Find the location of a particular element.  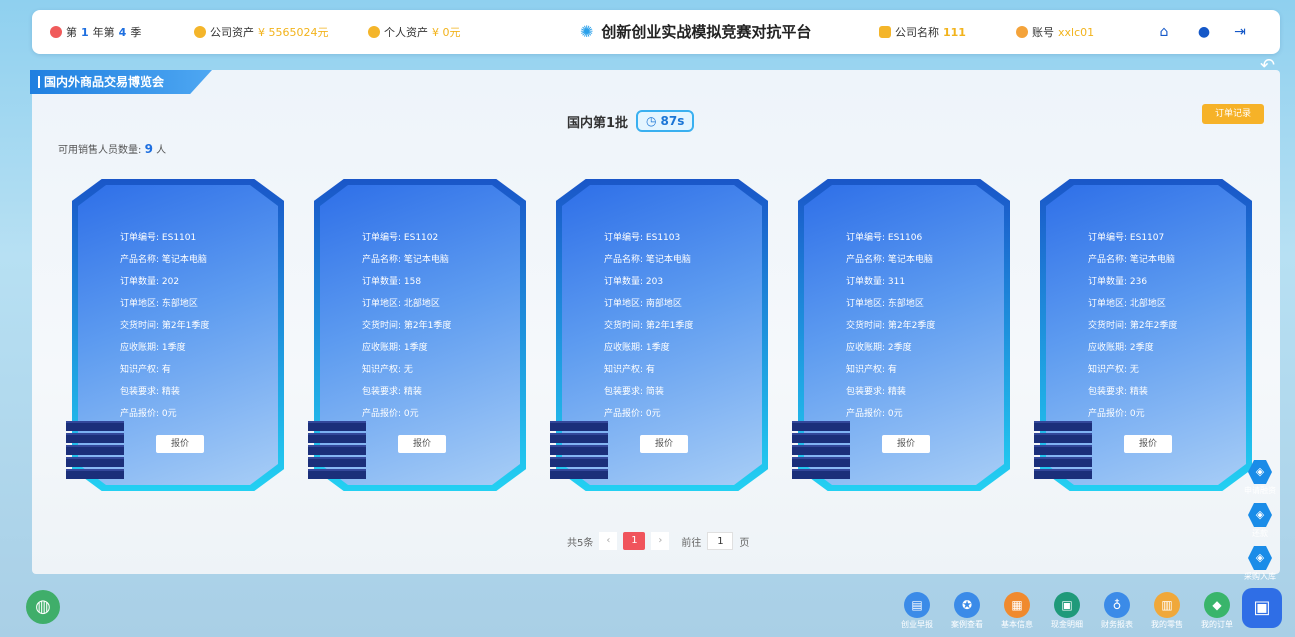

globe-icon: ◍ is located at coordinates (43, 607).